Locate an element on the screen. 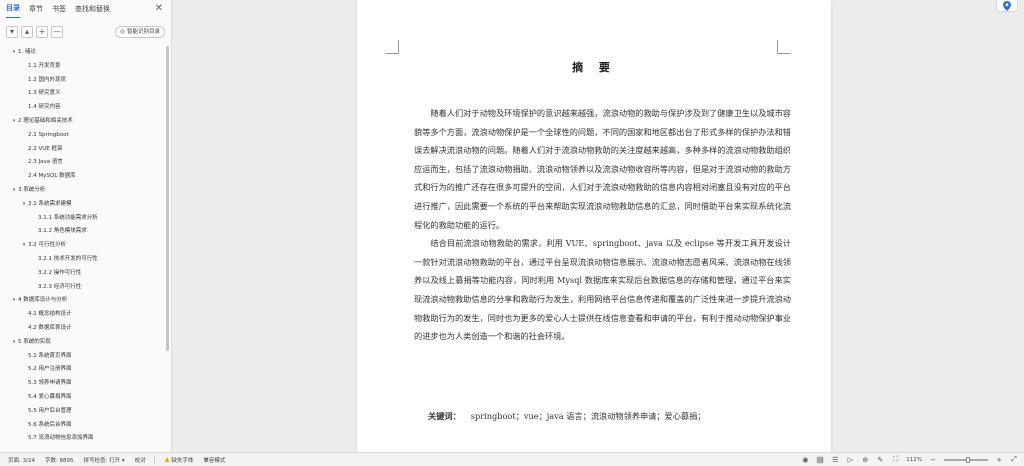 This screenshot has width=1024, height=466. toc-item: ▾ 4 数据库设计与分析 is located at coordinates (82, 301).